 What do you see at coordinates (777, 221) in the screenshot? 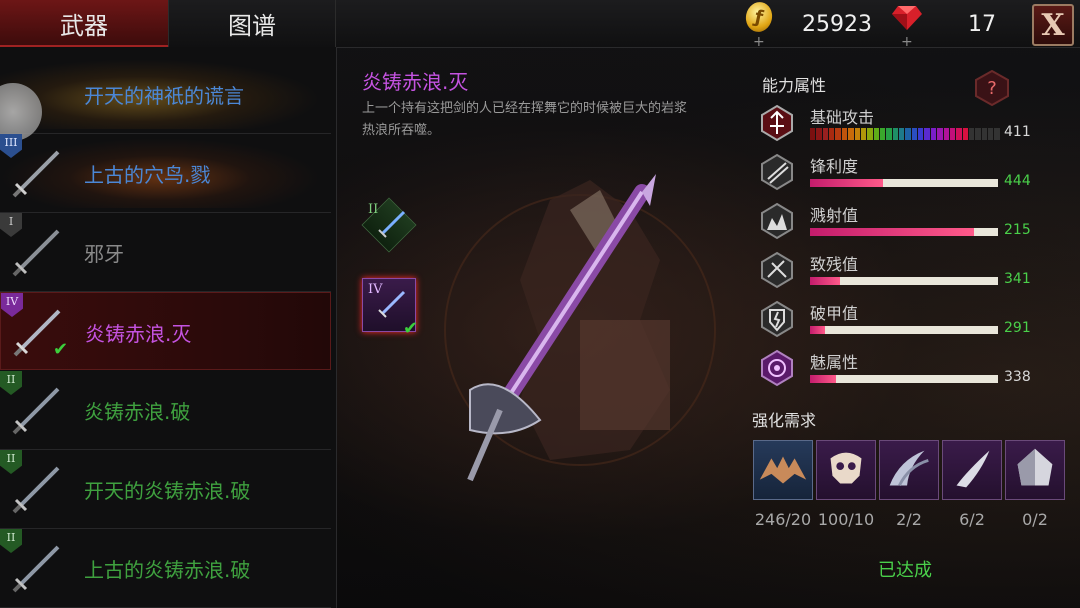
I see `splash-icon` at bounding box center [777, 221].